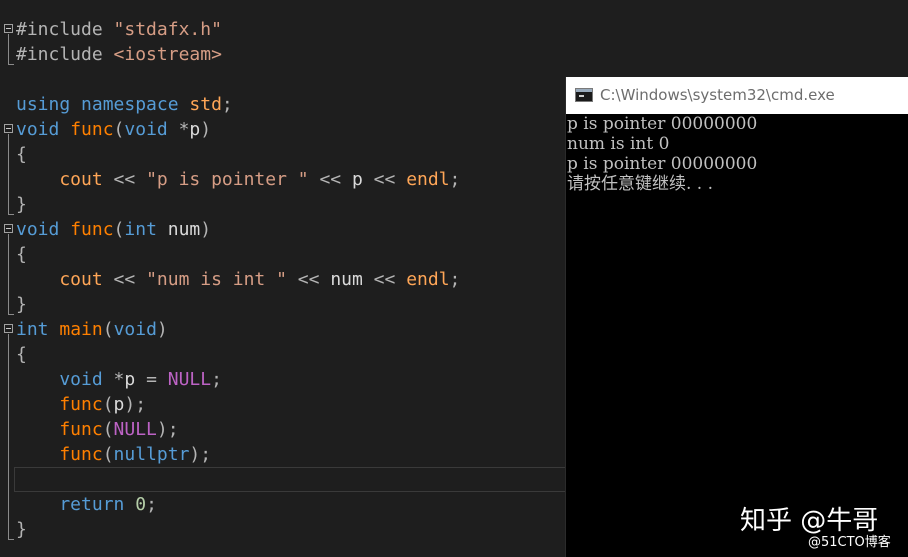 This screenshot has height=557, width=908. Describe the element at coordinates (238, 279) in the screenshot. I see `code-line: cout << "num is int " << num << endl;` at that location.